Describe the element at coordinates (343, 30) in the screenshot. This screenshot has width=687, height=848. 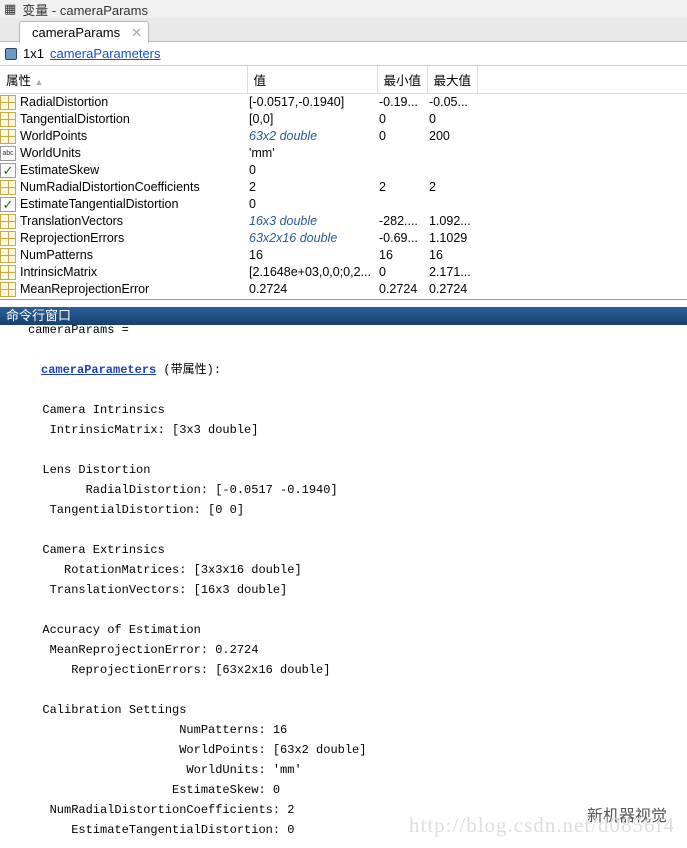
I see `tab-strip: cameraParams ✕` at that location.